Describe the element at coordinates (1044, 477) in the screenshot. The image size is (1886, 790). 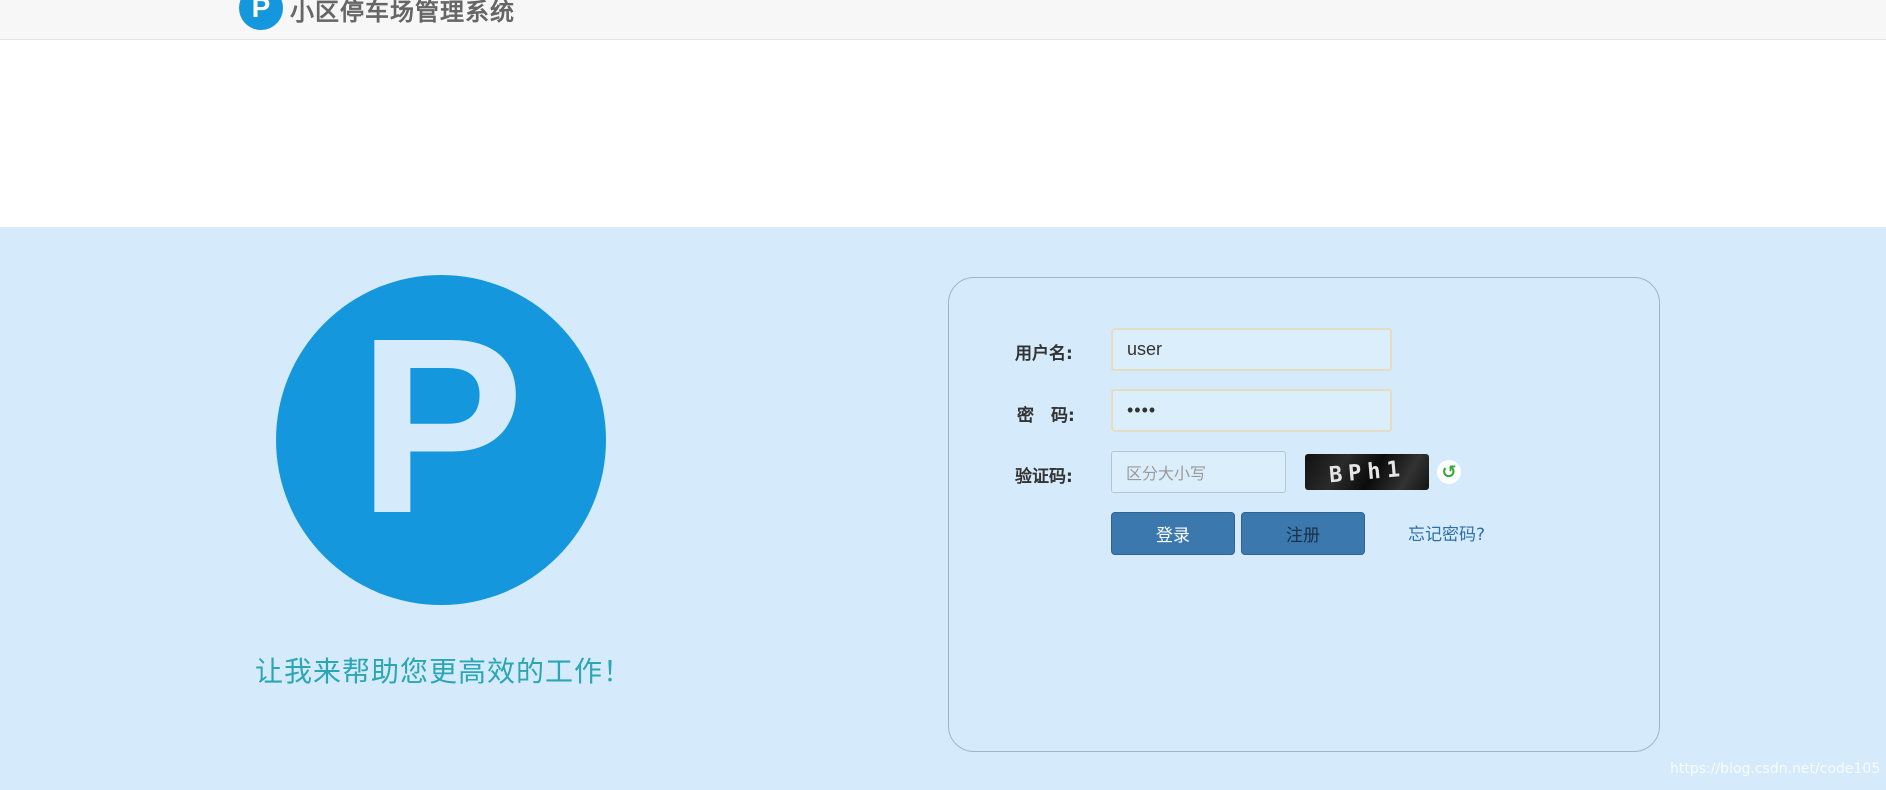
I see `captcha-label: 验证码:` at that location.